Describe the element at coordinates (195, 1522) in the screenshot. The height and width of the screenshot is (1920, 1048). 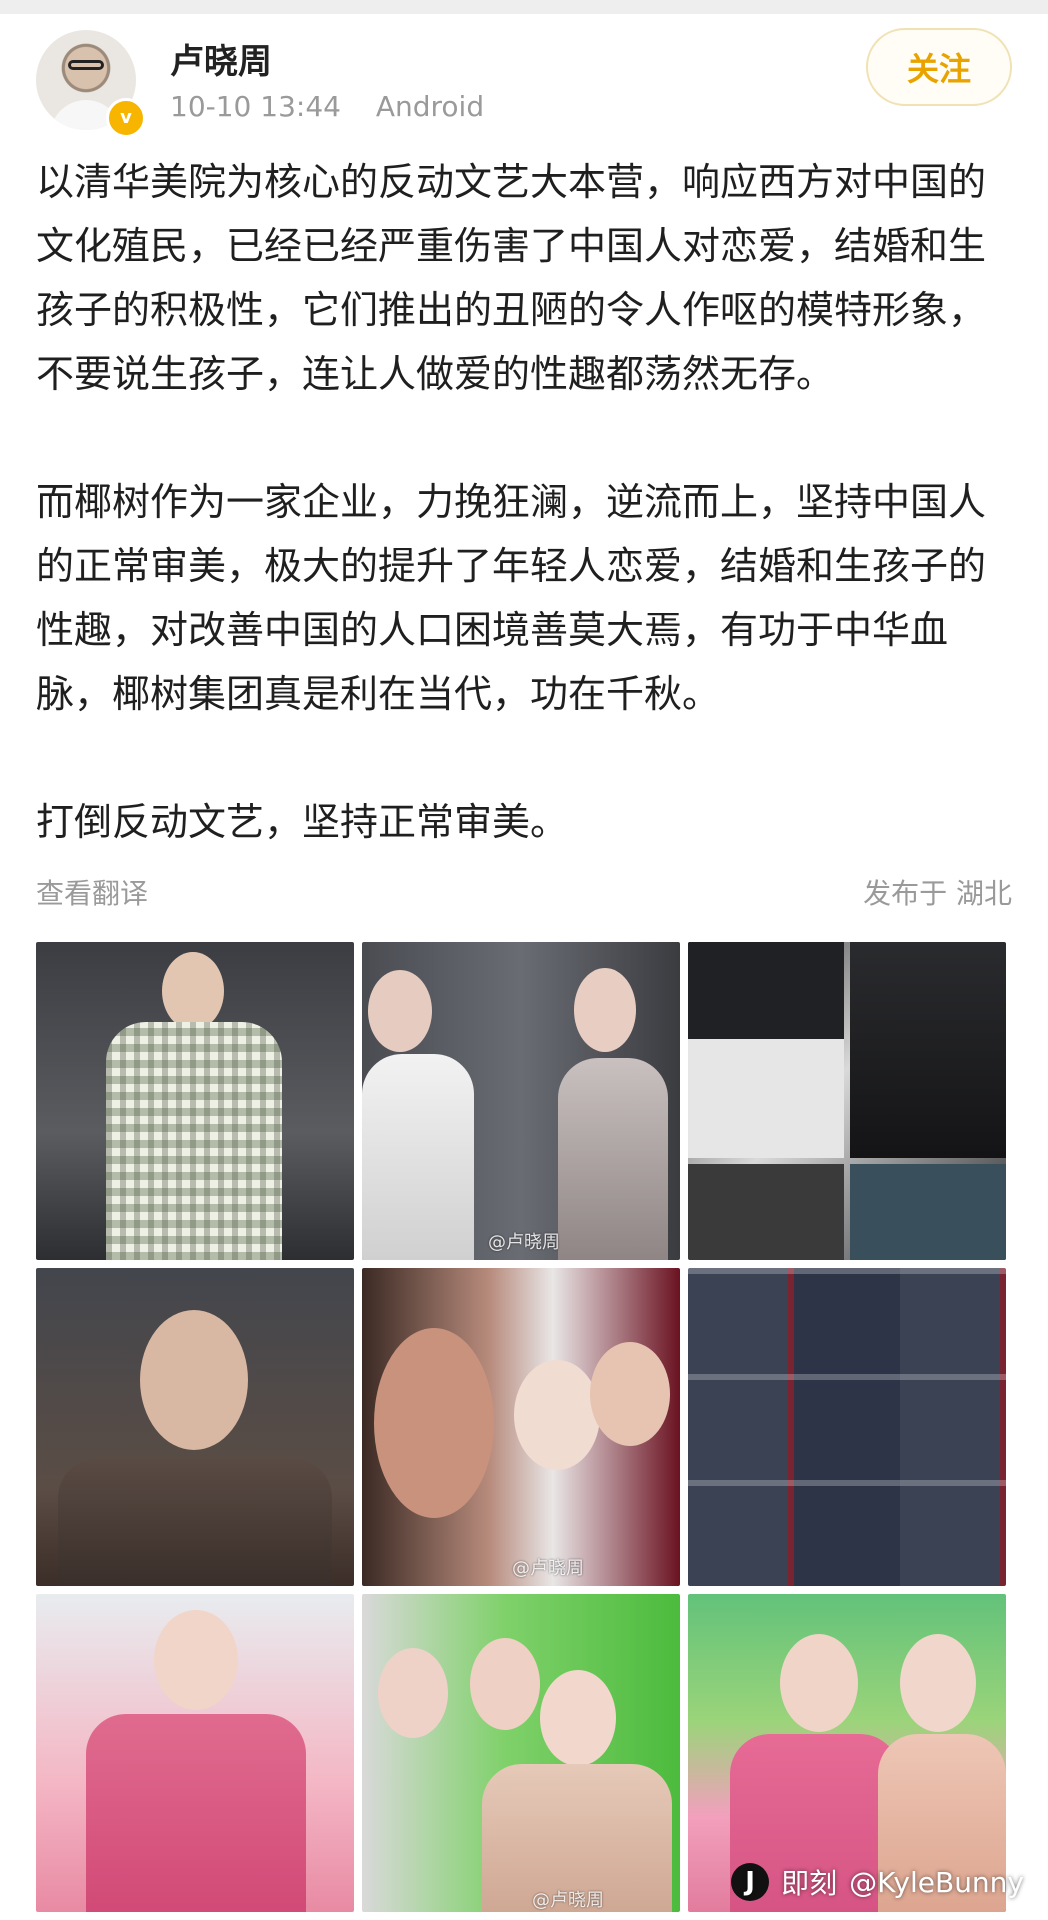
I see `model-jacket` at that location.